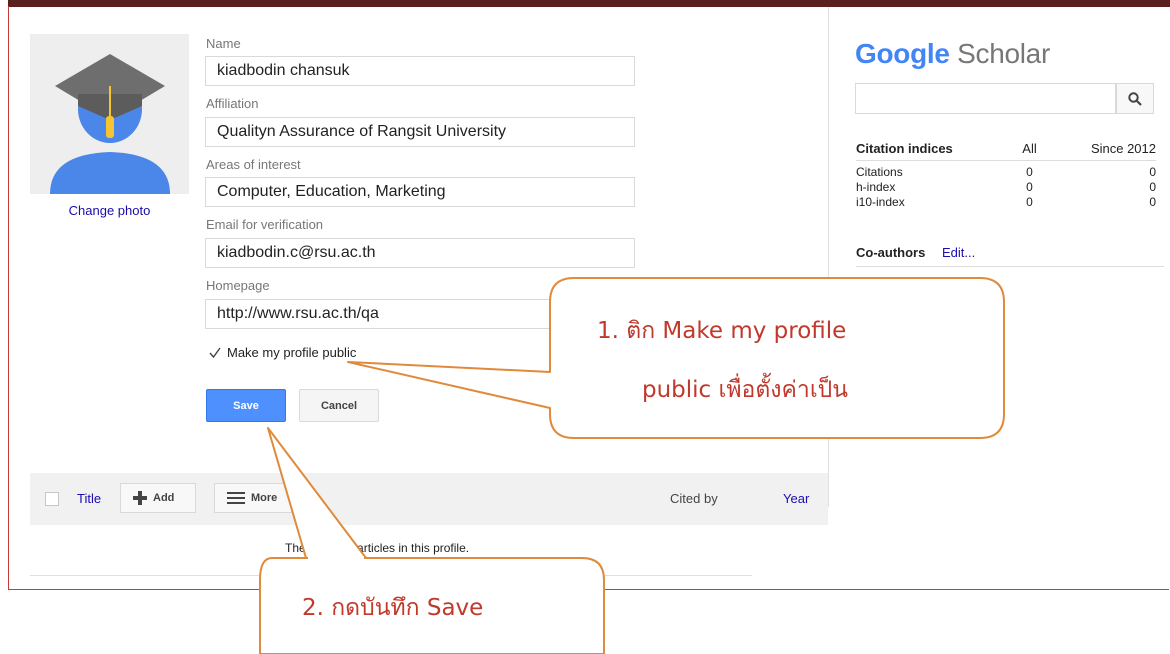  I want to click on callout-2-pointer, so click(317, 493).